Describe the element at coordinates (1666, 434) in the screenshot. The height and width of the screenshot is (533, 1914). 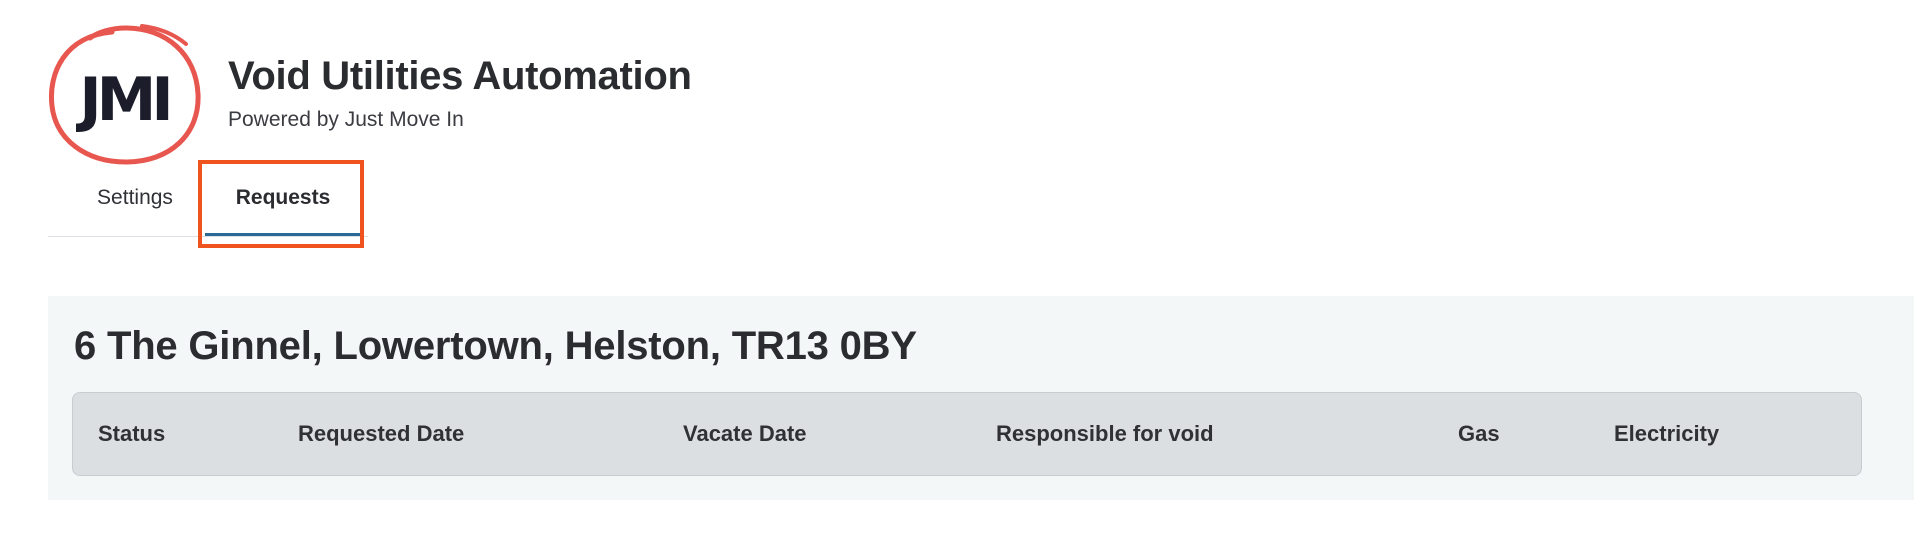
I see `column-header-electricity: Electricity` at that location.